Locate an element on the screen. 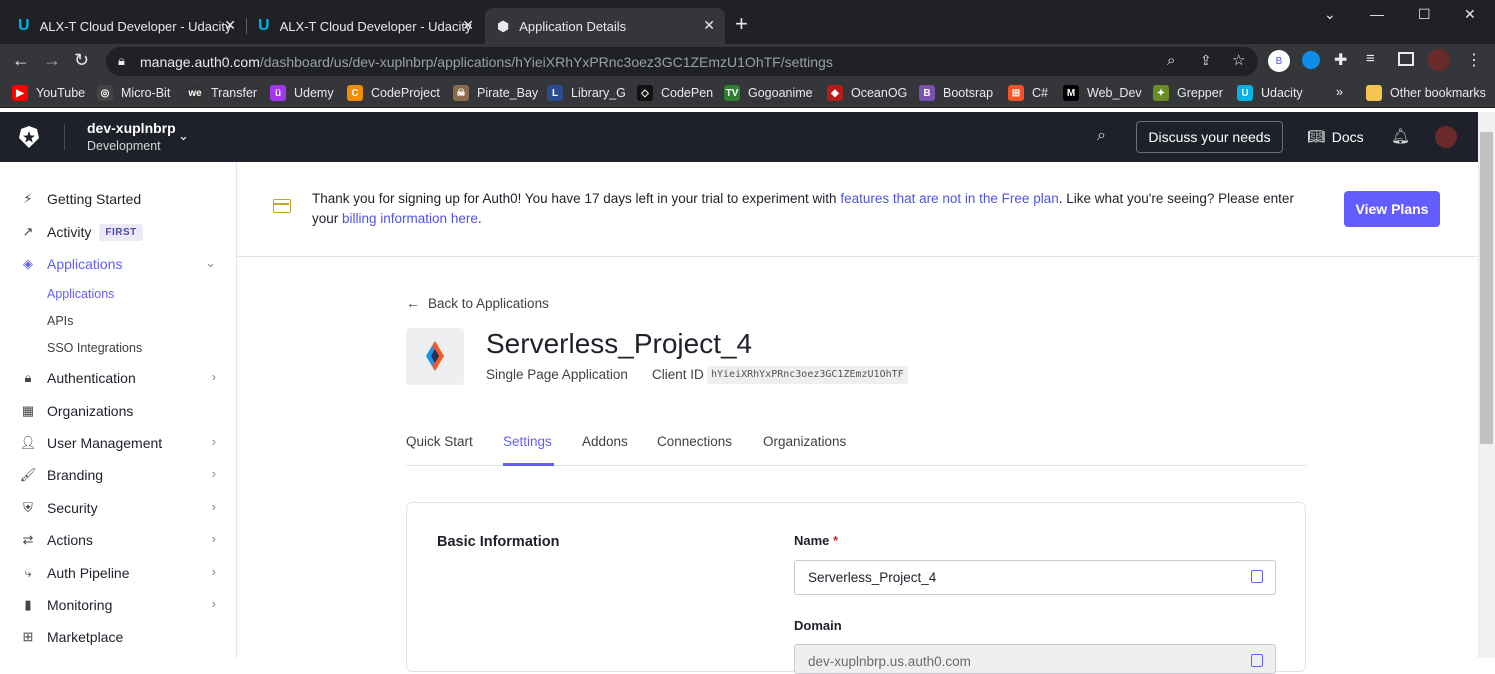 The height and width of the screenshot is (674, 1495). lock-icon: 🔒︎ is located at coordinates (28, 377).